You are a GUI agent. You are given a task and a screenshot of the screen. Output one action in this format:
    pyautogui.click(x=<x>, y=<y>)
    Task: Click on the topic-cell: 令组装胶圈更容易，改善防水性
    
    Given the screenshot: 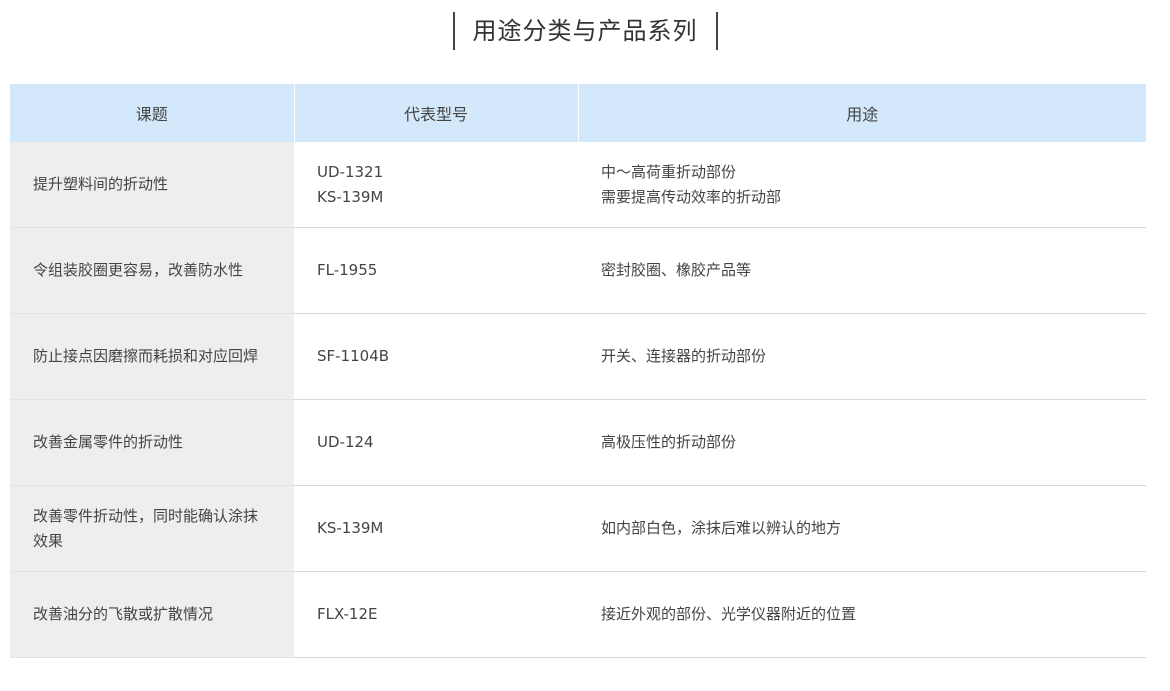 What is the action you would take?
    pyautogui.click(x=152, y=270)
    